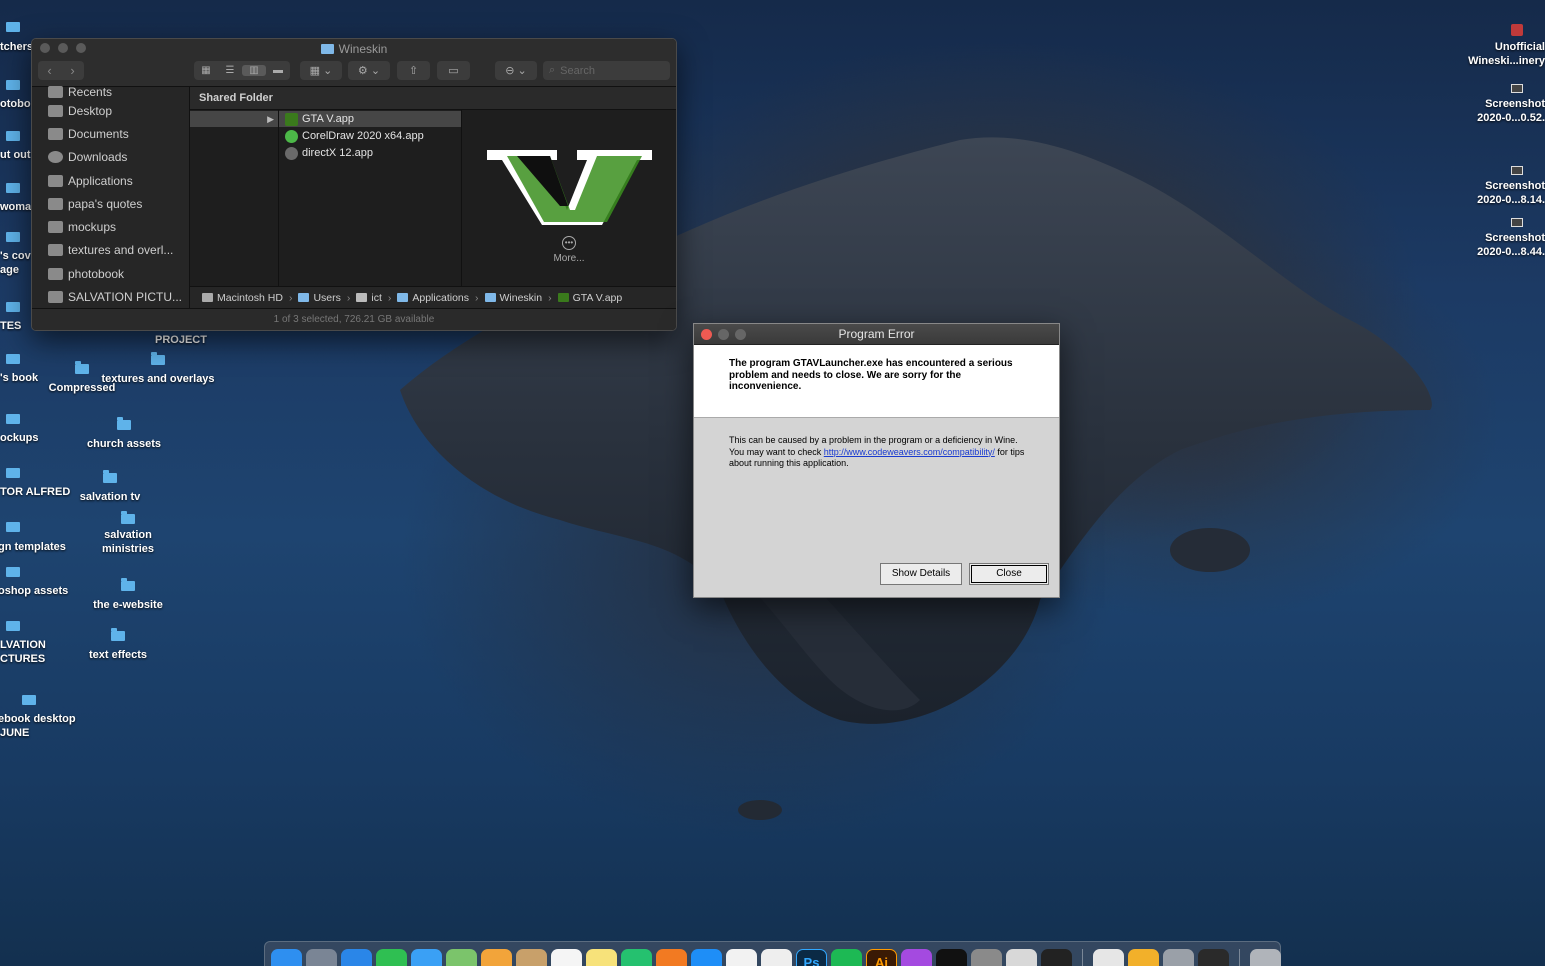  Describe the element at coordinates (49, 70) in the screenshot. I see `back-button: ‹` at that location.